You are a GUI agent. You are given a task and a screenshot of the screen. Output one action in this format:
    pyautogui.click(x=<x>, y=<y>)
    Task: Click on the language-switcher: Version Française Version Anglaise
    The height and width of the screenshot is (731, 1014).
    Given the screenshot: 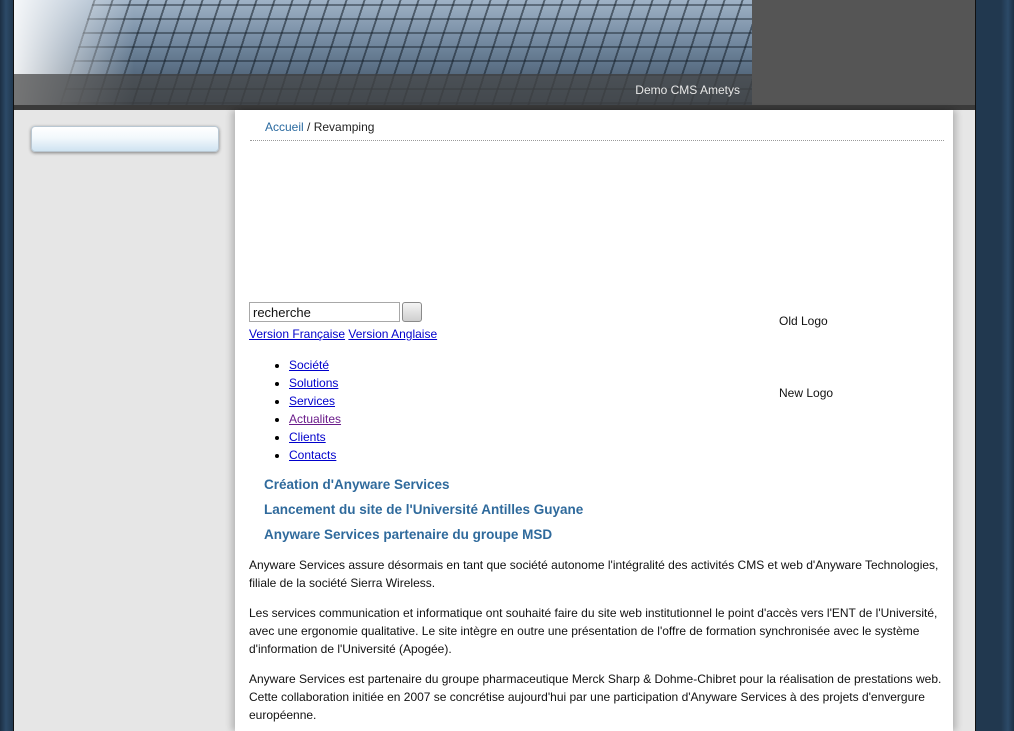 What is the action you would take?
    pyautogui.click(x=343, y=334)
    